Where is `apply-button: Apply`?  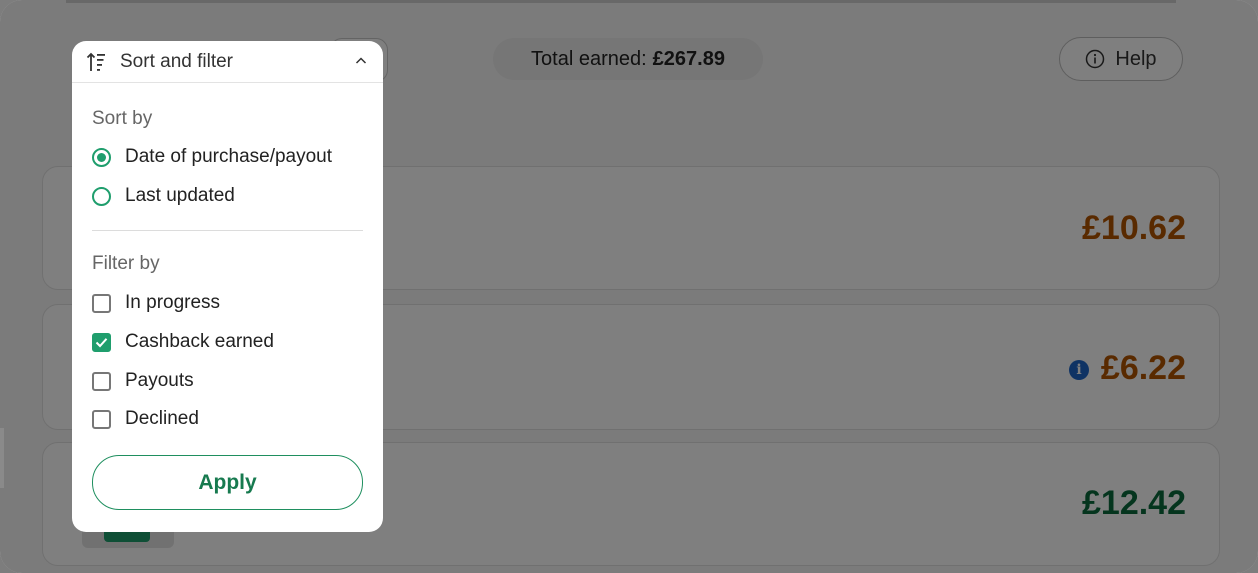
apply-button: Apply is located at coordinates (227, 482).